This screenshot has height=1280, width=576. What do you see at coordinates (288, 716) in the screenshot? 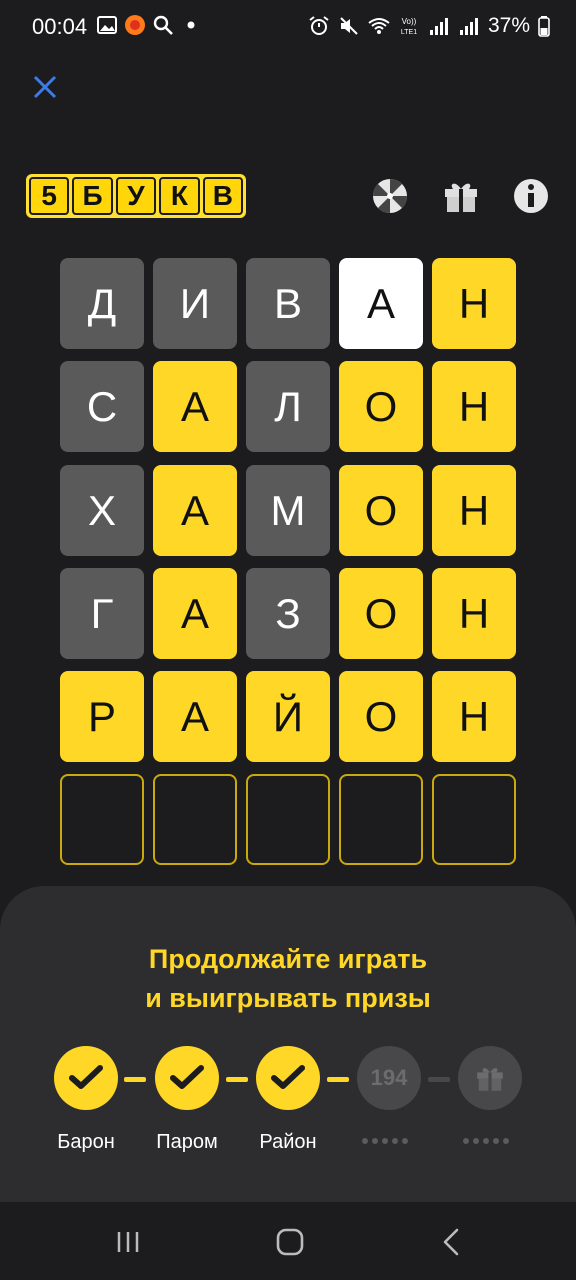
I see `letter-tile-yellow: Й` at bounding box center [288, 716].